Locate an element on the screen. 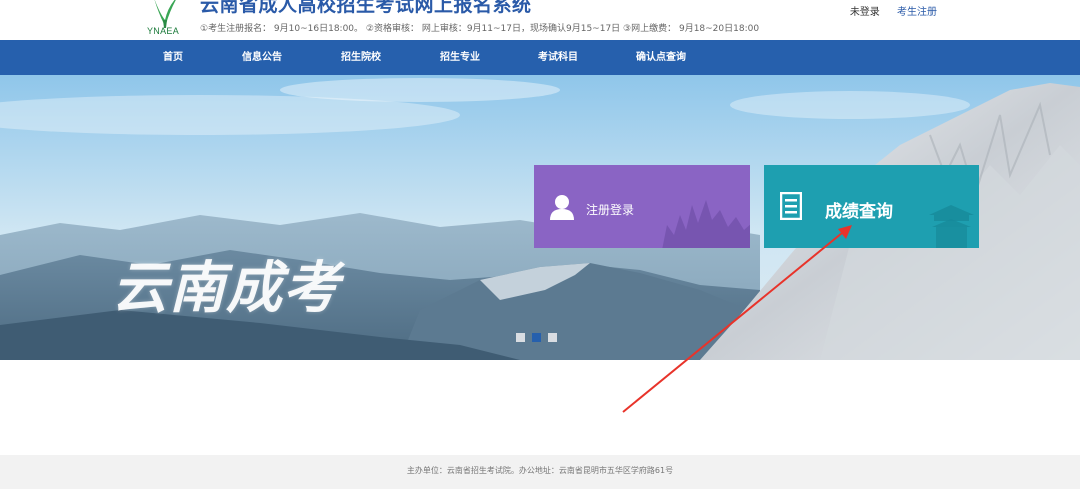 Image resolution: width=1080 pixels, height=489 pixels. user-icon is located at coordinates (562, 207).